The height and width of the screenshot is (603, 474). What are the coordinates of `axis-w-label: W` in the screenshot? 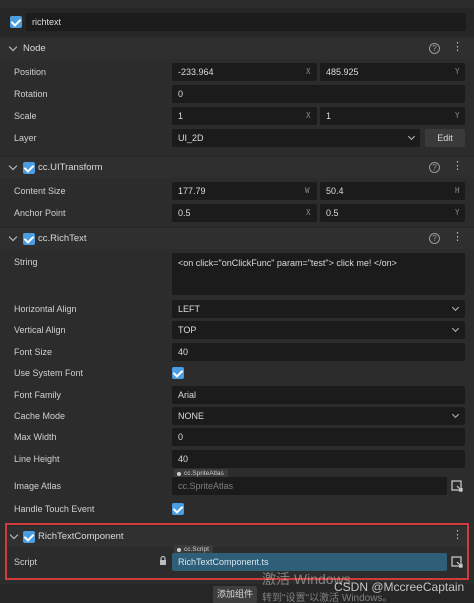 It's located at (307, 190).